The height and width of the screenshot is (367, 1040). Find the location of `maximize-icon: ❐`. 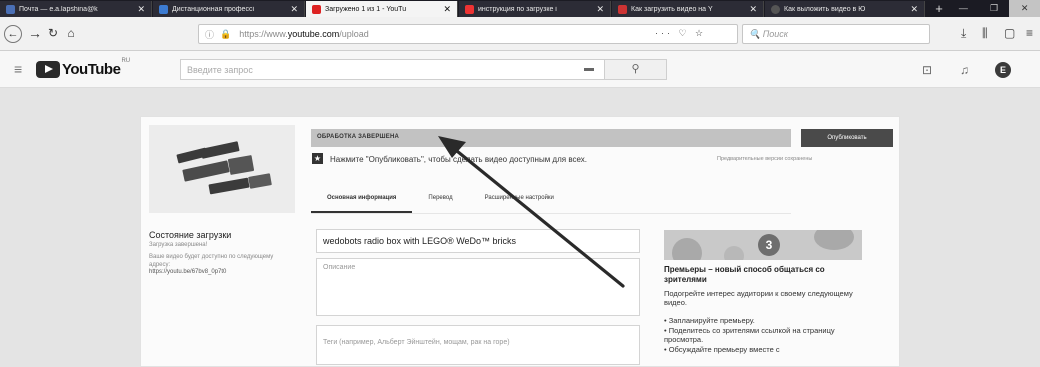

maximize-icon: ❐ is located at coordinates (994, 8).